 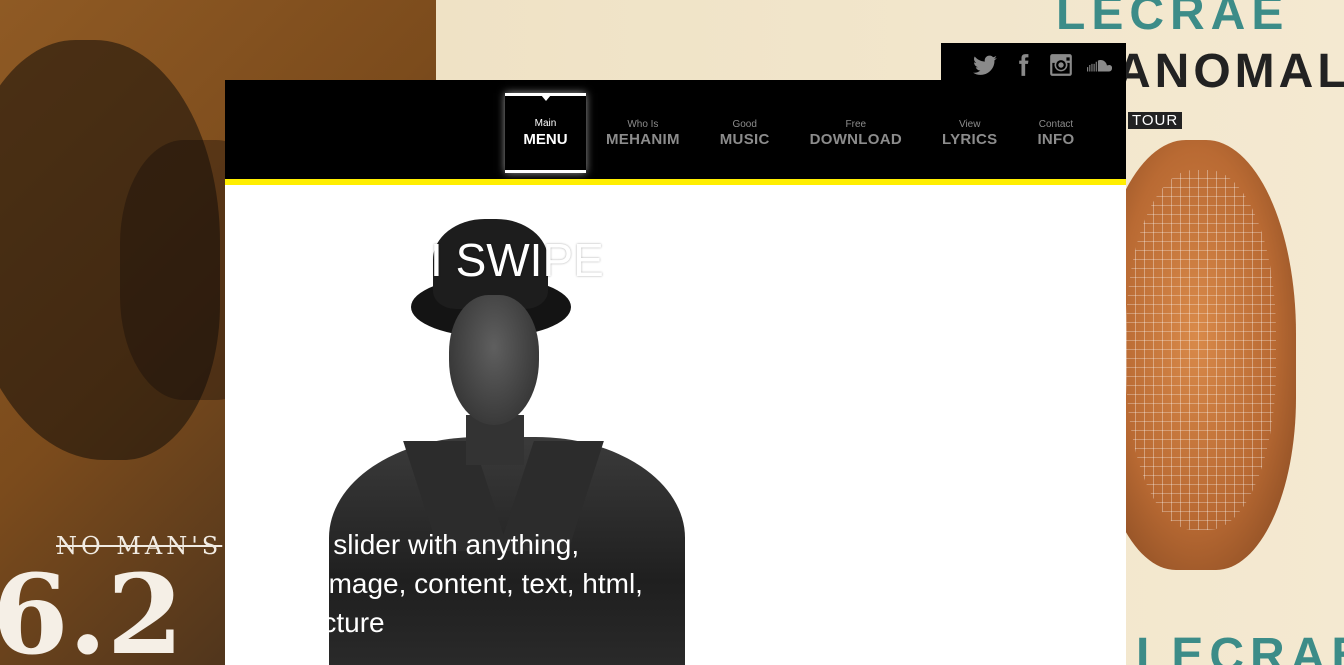 I want to click on menu-notch-icon, so click(x=546, y=98).